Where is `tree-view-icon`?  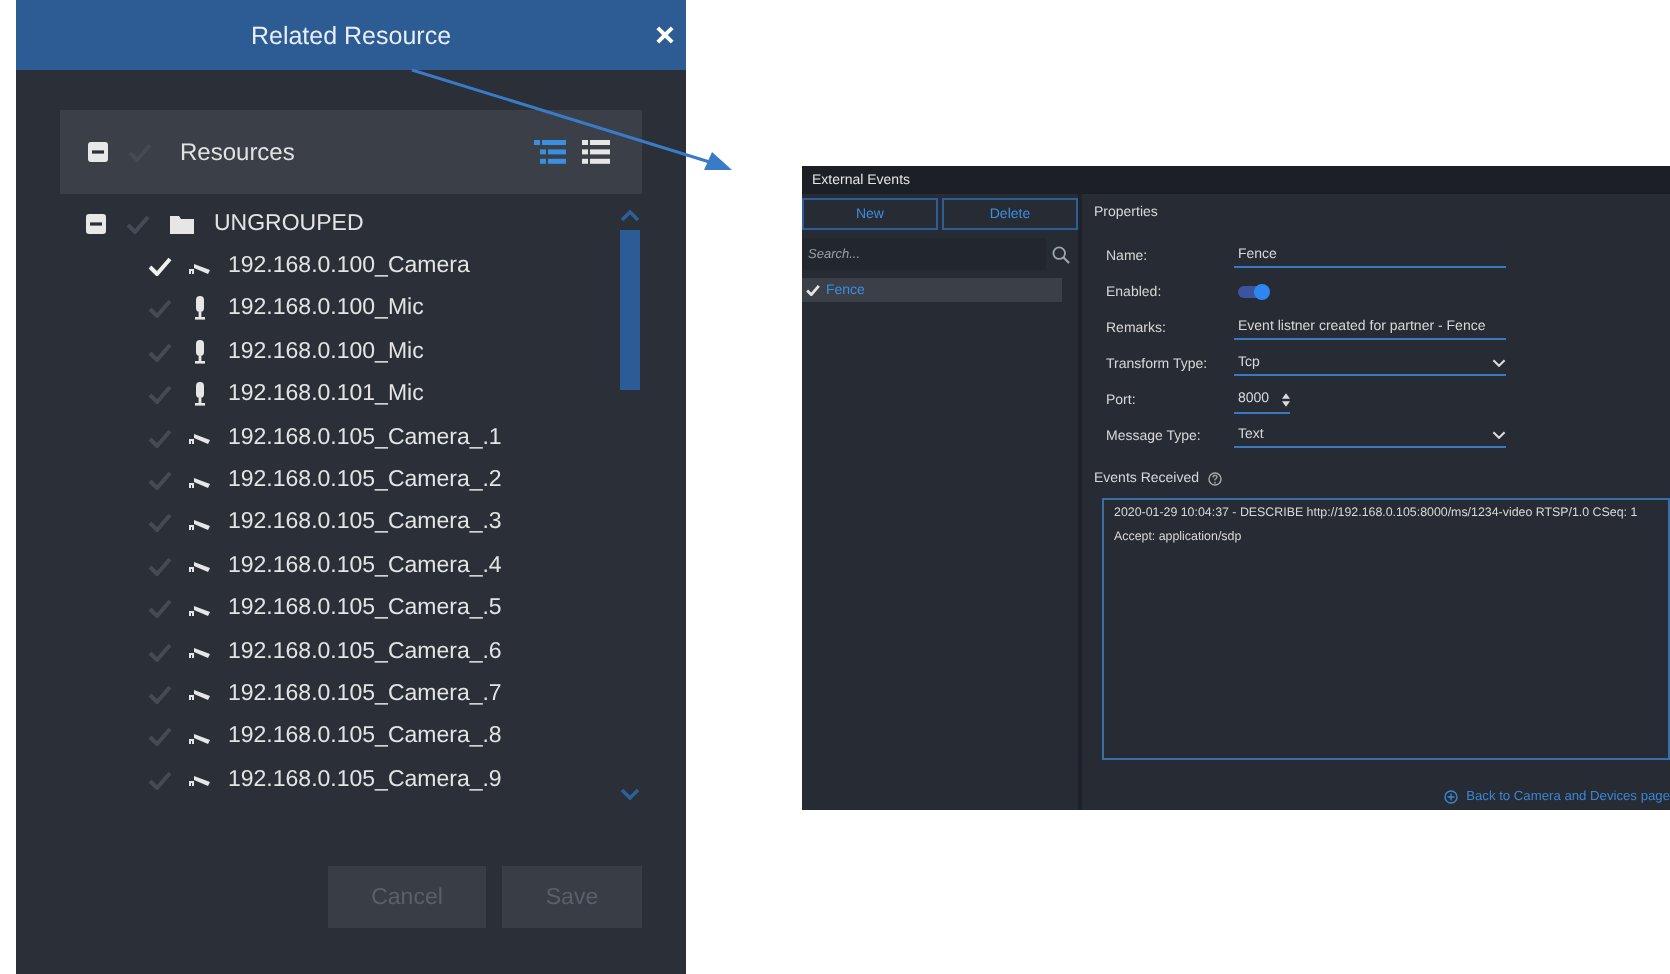 tree-view-icon is located at coordinates (550, 152).